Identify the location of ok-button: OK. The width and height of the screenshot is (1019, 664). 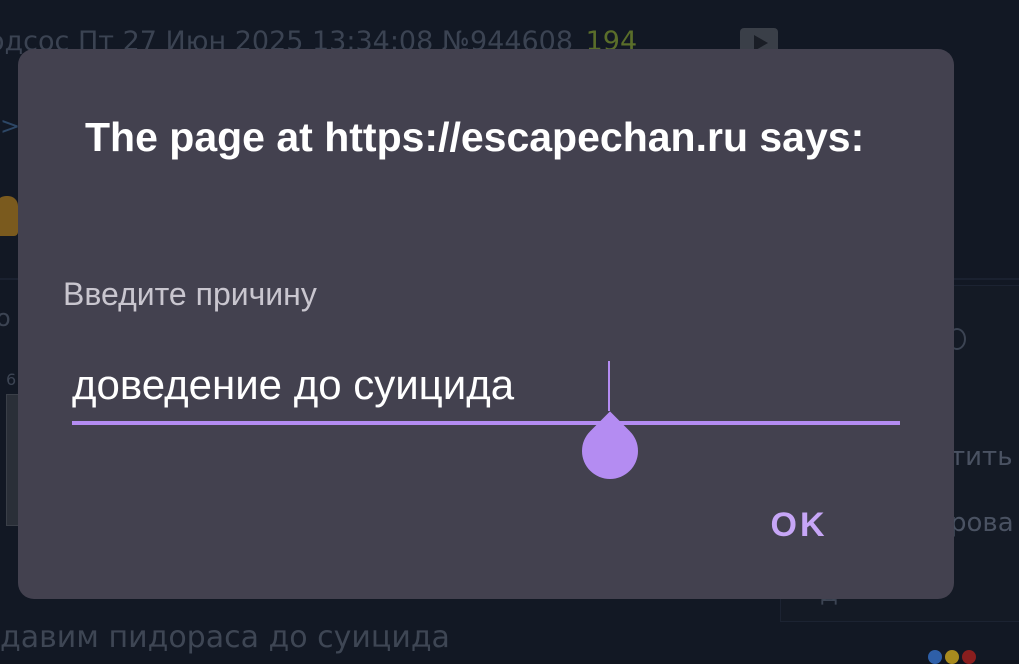
(799, 525).